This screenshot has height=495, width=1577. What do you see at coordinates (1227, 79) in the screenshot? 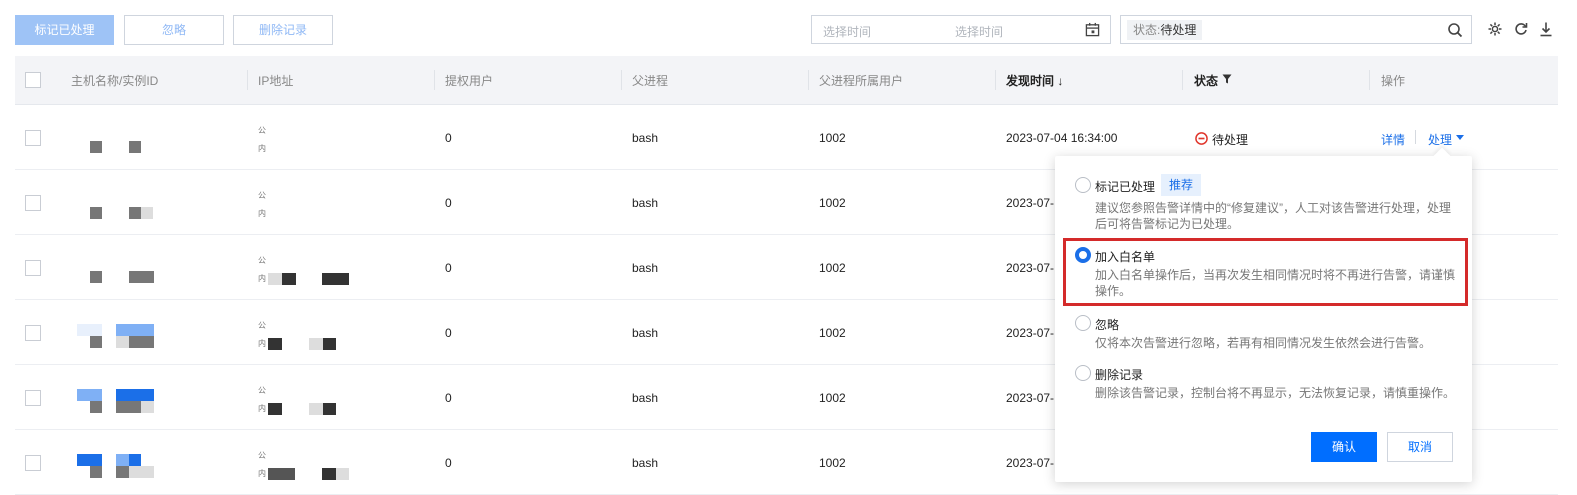
I see `filter-icon` at bounding box center [1227, 79].